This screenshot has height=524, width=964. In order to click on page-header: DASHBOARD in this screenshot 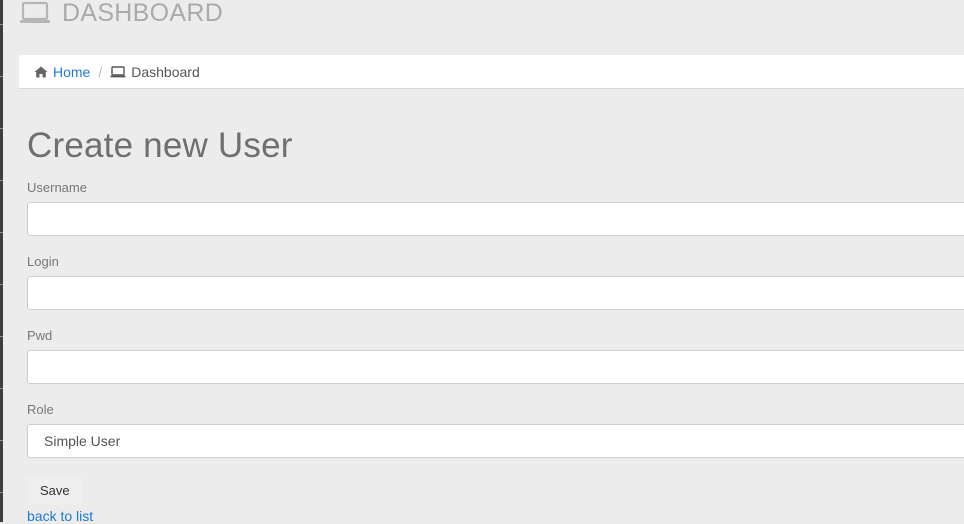, I will do `click(121, 15)`.